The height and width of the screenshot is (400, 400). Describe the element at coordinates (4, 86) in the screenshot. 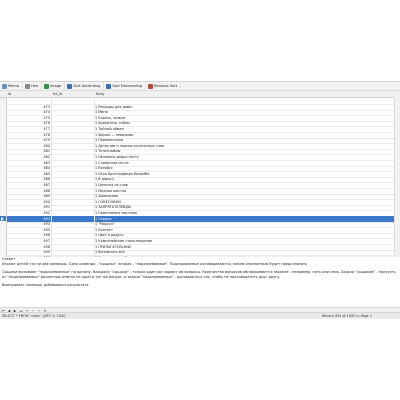

I see `memo-icon` at that location.